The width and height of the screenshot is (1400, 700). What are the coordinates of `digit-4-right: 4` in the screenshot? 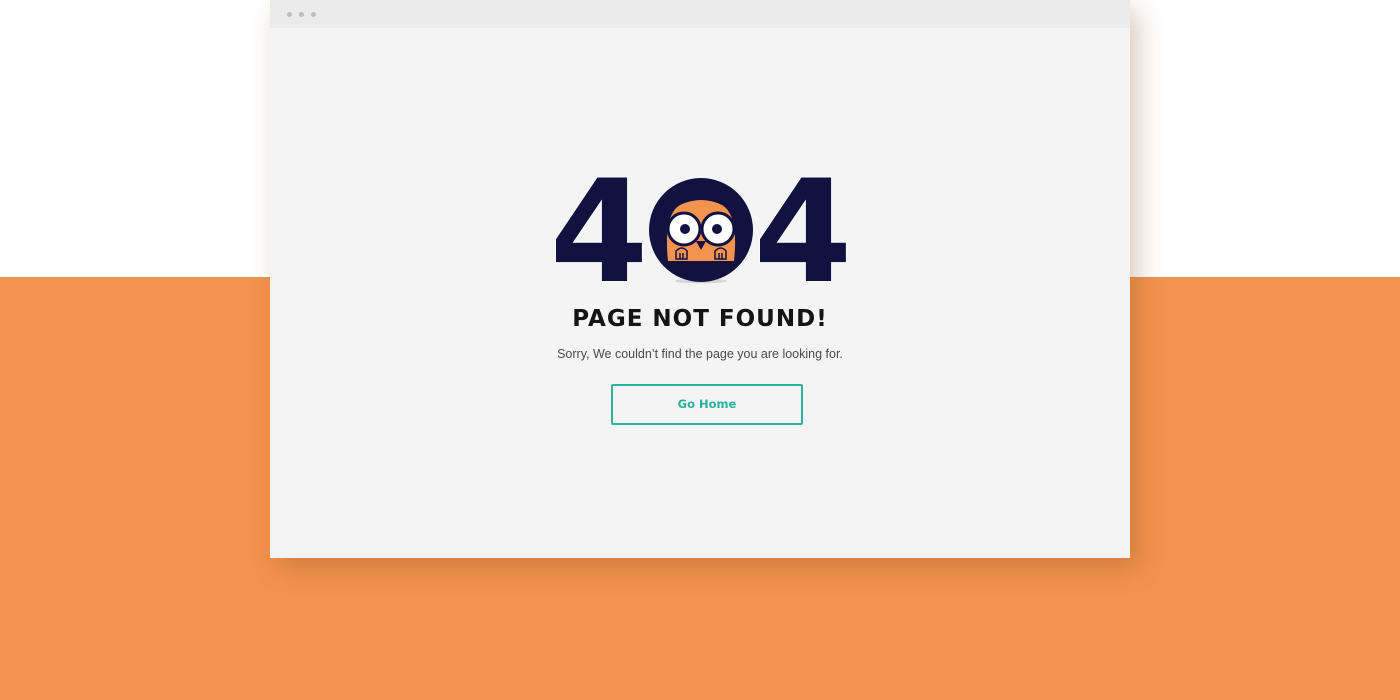 It's located at (802, 232).